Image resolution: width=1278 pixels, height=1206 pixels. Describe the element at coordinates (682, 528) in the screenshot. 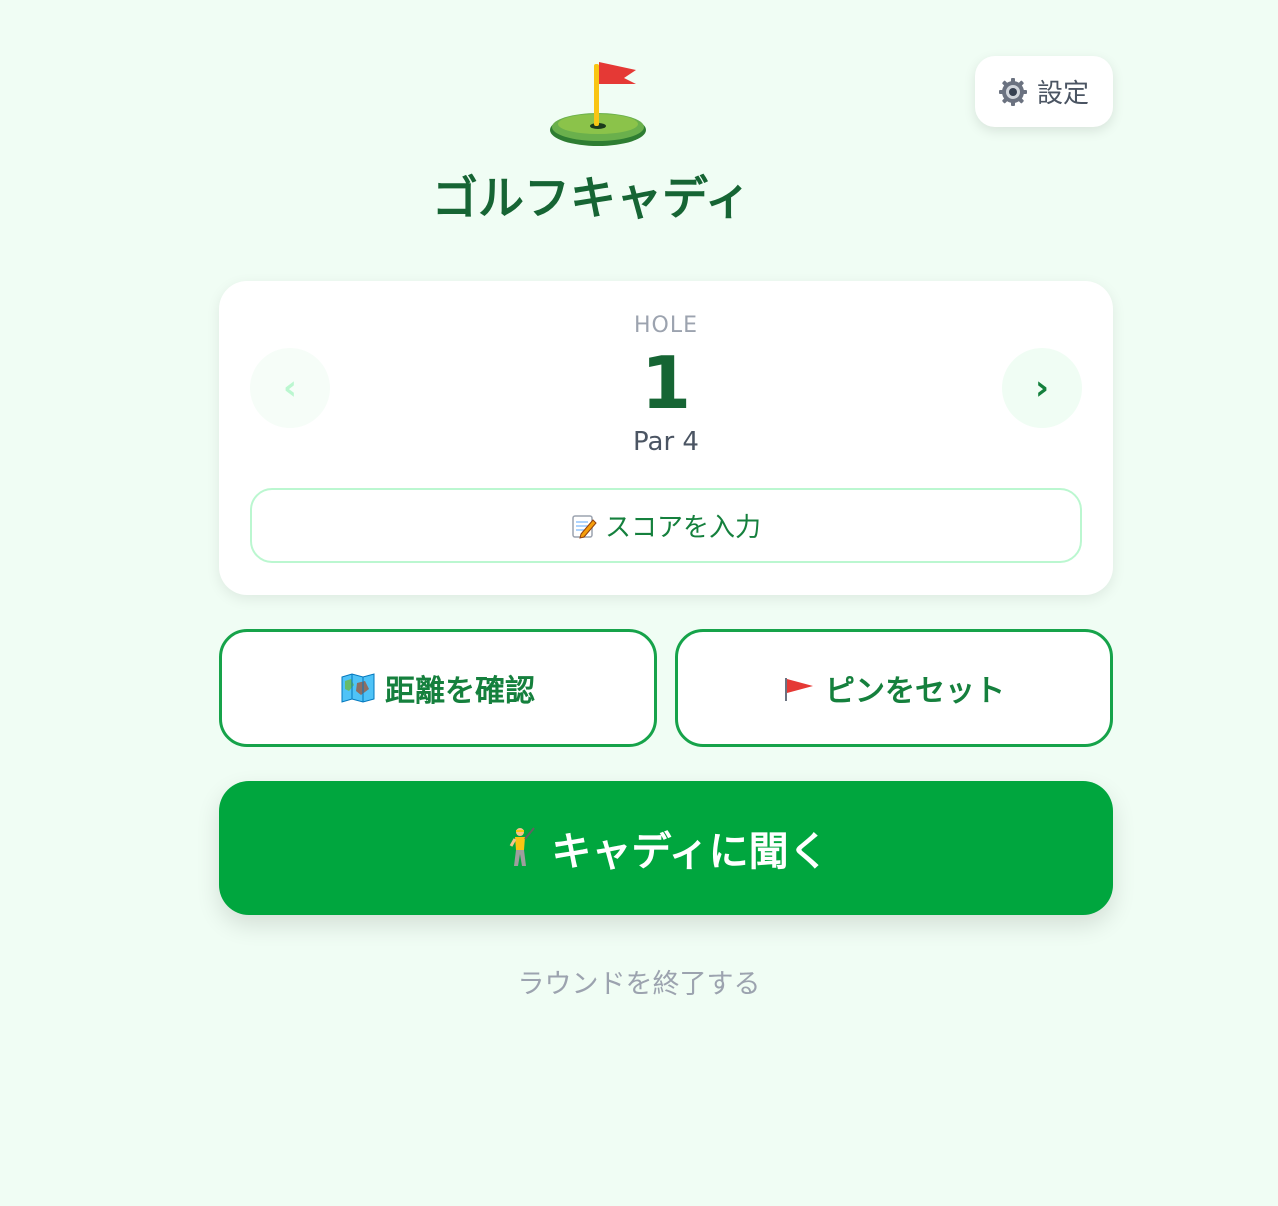

I see `enter-score-label: スコアを入力` at that location.